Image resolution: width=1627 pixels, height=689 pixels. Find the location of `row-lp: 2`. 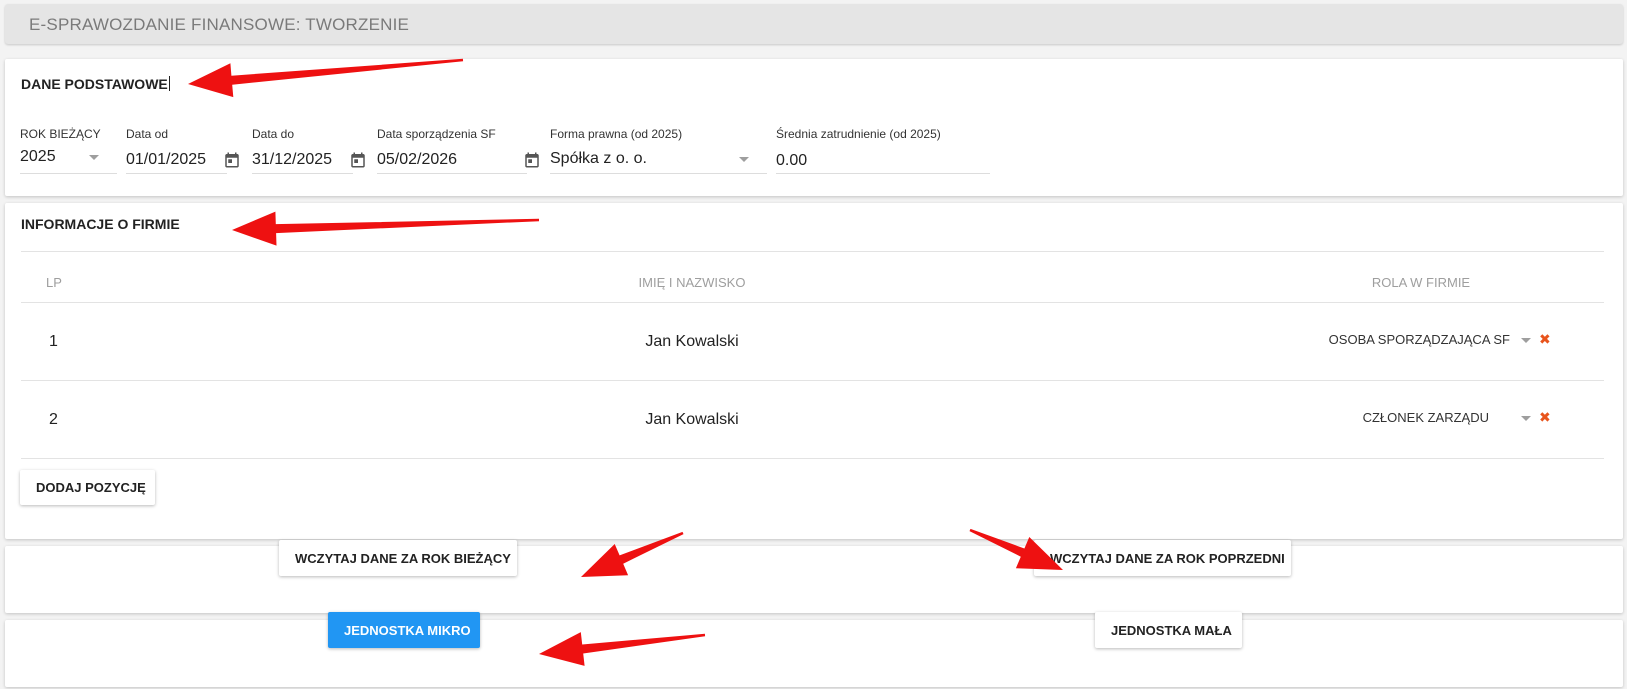

row-lp: 2 is located at coordinates (53, 419).